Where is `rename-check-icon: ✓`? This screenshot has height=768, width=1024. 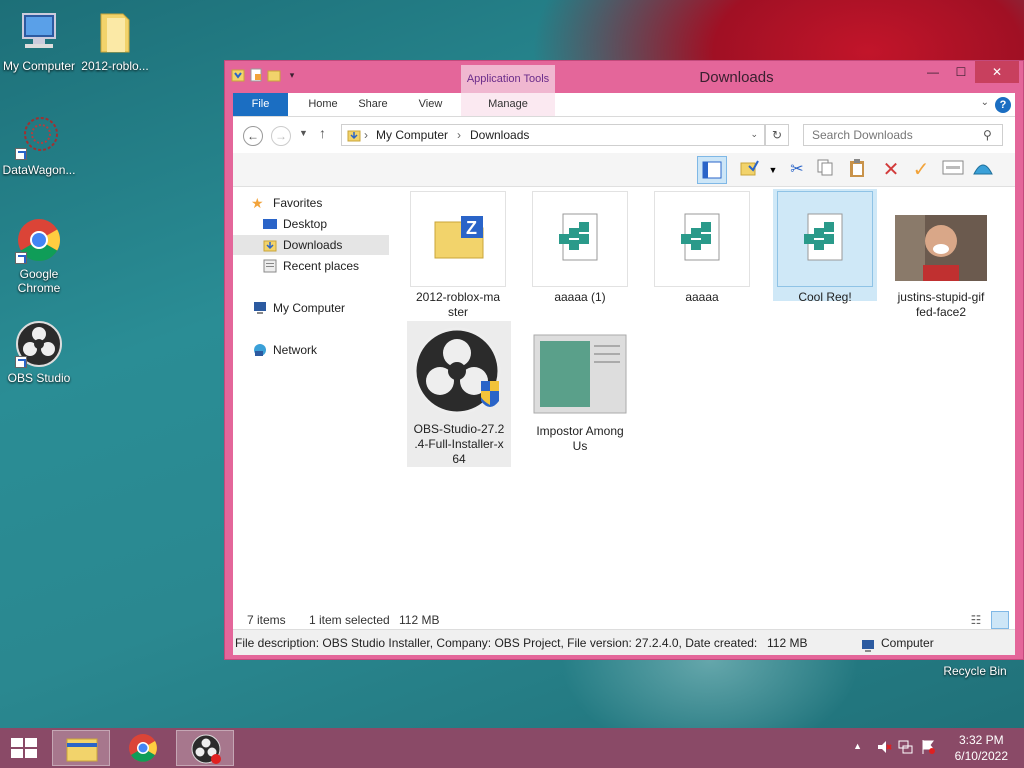
rename-check-icon: ✓ is located at coordinates (921, 170).